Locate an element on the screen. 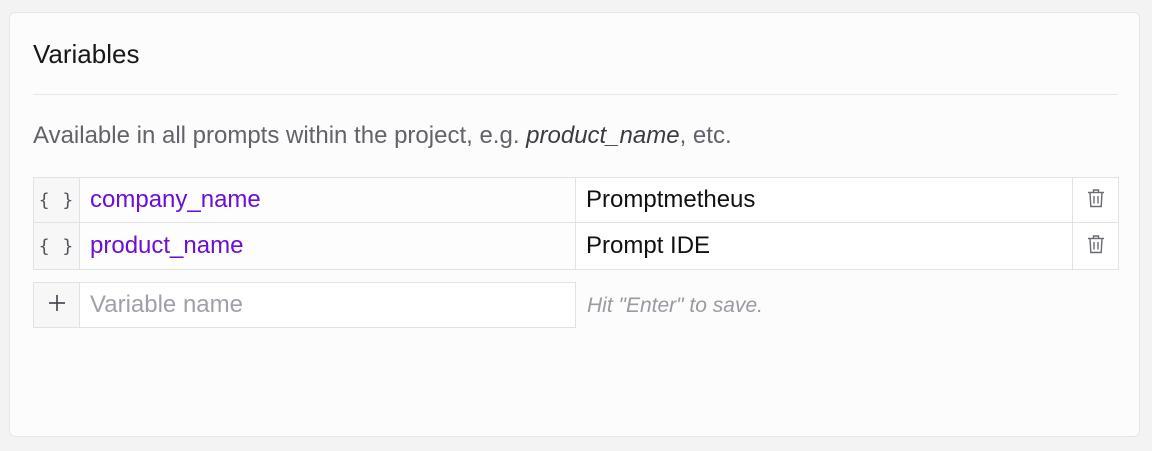  variable-value: Promptmetheus is located at coordinates (824, 200).